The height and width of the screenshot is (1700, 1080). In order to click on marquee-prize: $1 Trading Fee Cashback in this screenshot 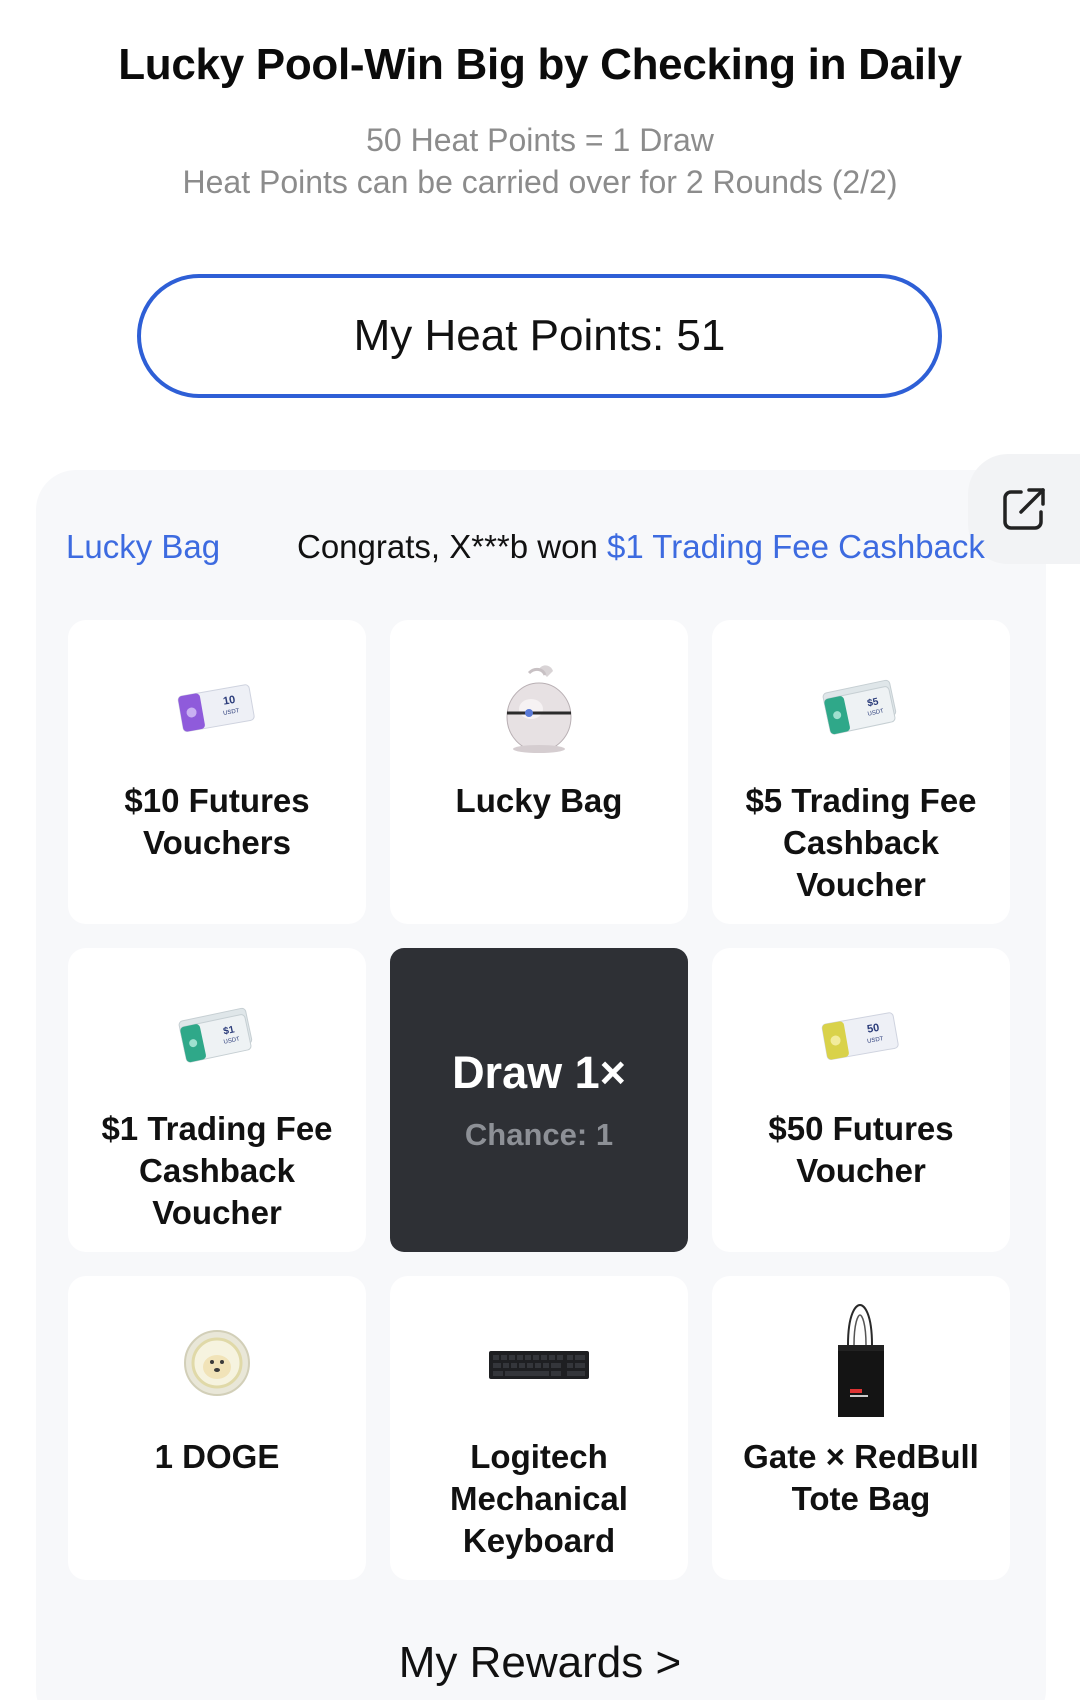, I will do `click(796, 546)`.